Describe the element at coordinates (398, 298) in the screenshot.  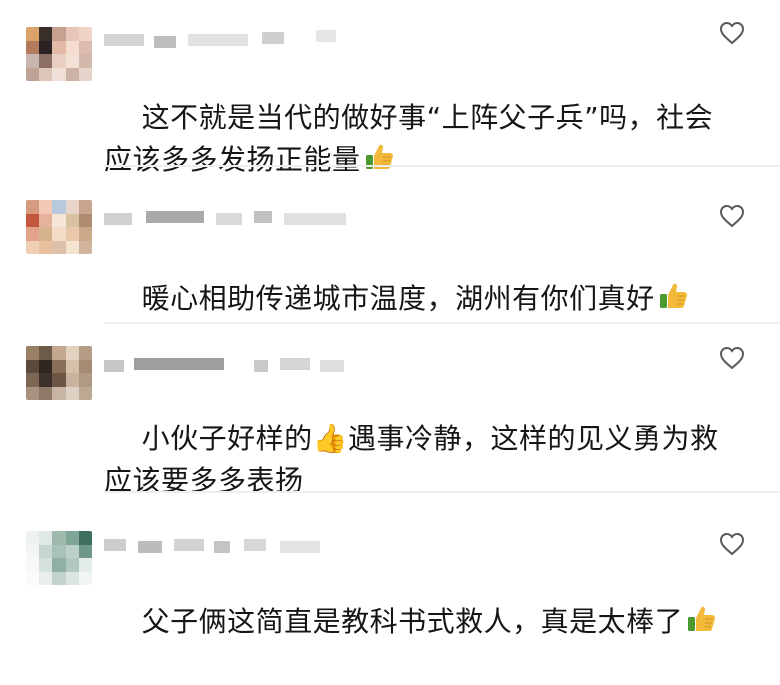
I see `comment-text-content: 暖心相助传递城市温度，湖州有你们真好` at that location.